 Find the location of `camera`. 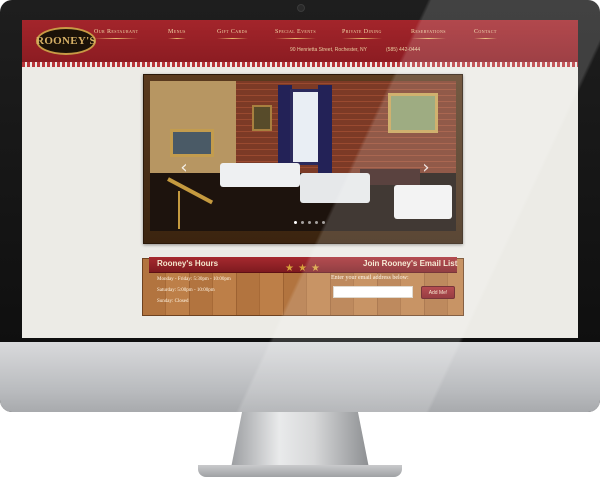

camera is located at coordinates (301, 8).